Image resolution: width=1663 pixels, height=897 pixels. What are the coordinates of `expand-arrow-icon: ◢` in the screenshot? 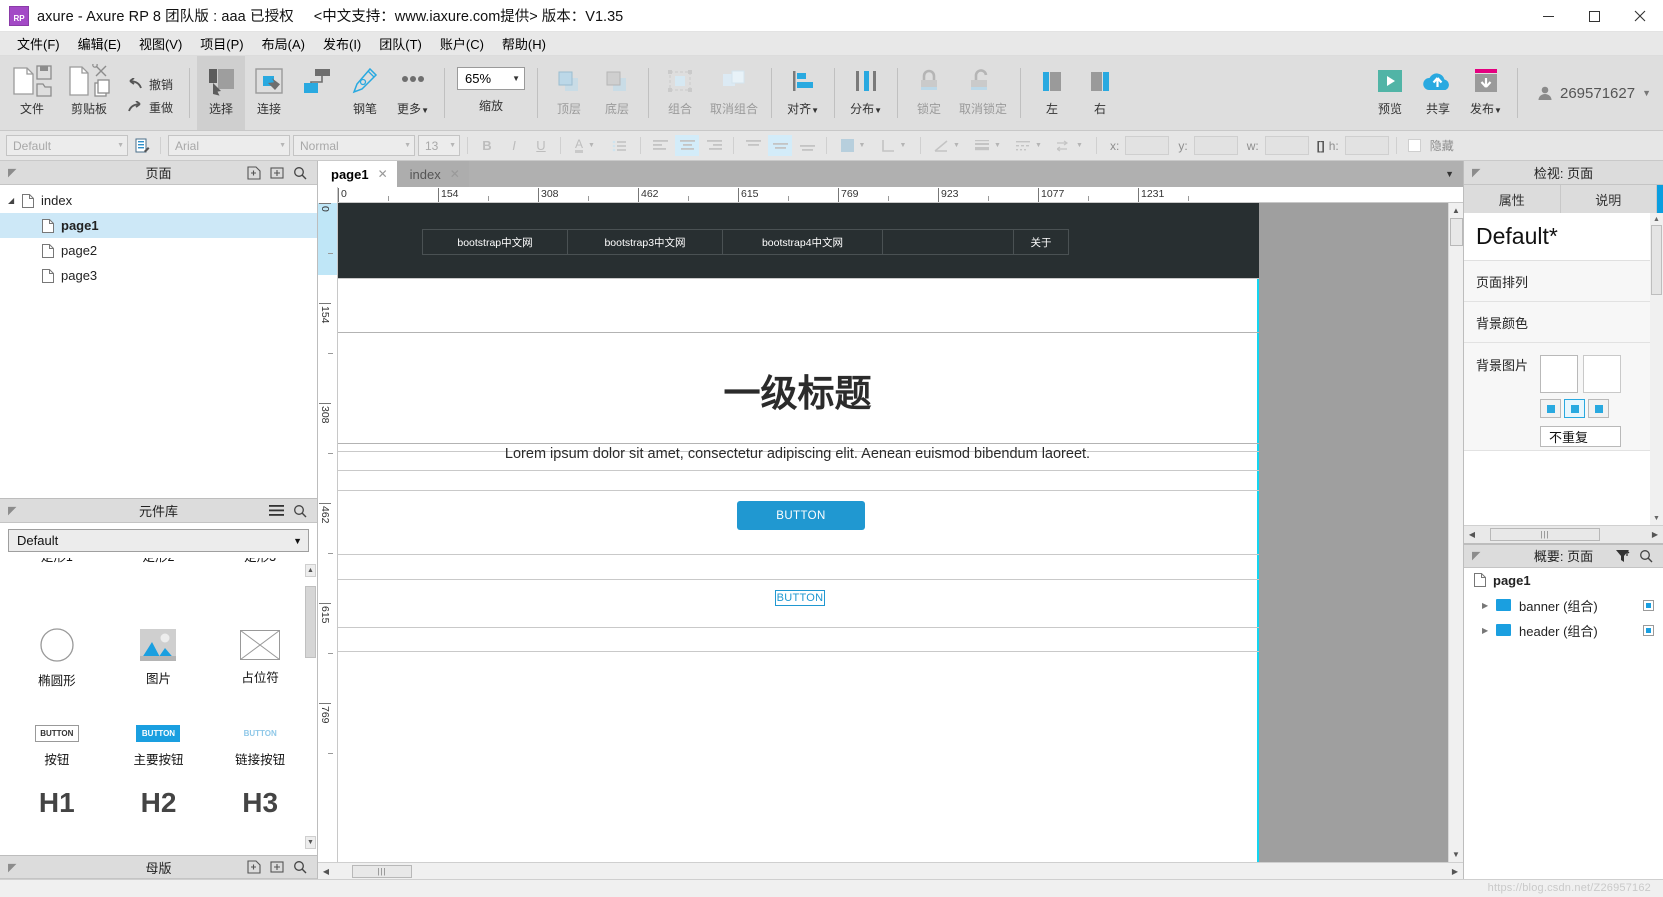 It's located at (15, 200).